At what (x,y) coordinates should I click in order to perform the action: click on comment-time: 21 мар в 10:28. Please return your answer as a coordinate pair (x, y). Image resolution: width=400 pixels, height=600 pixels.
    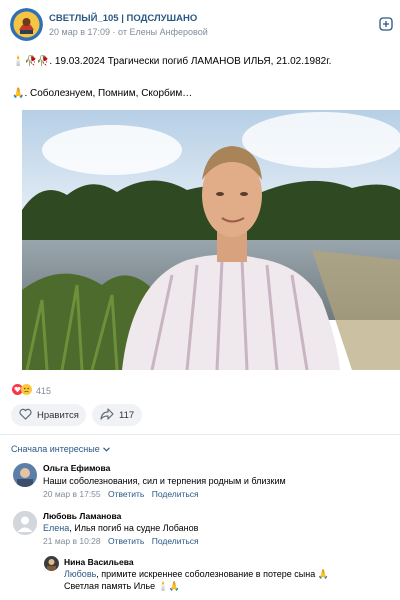
    Looking at the image, I should click on (72, 541).